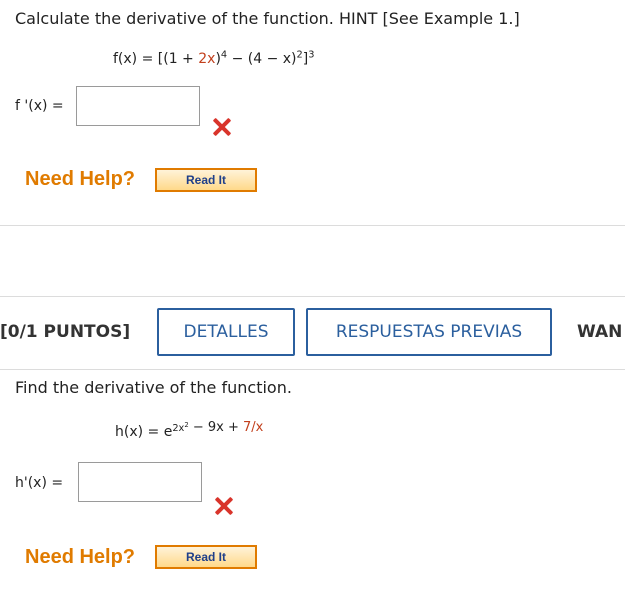 Image resolution: width=625 pixels, height=590 pixels. Describe the element at coordinates (253, 427) in the screenshot. I see `function-rest-red: 7/x` at that location.